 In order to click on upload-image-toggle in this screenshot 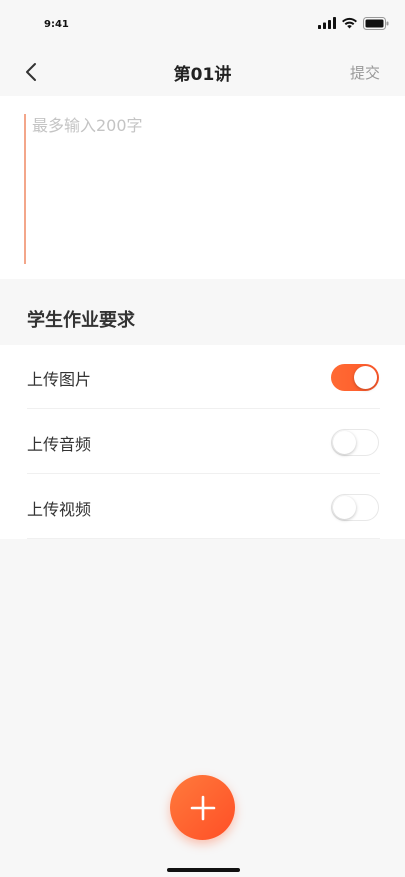, I will do `click(355, 377)`.